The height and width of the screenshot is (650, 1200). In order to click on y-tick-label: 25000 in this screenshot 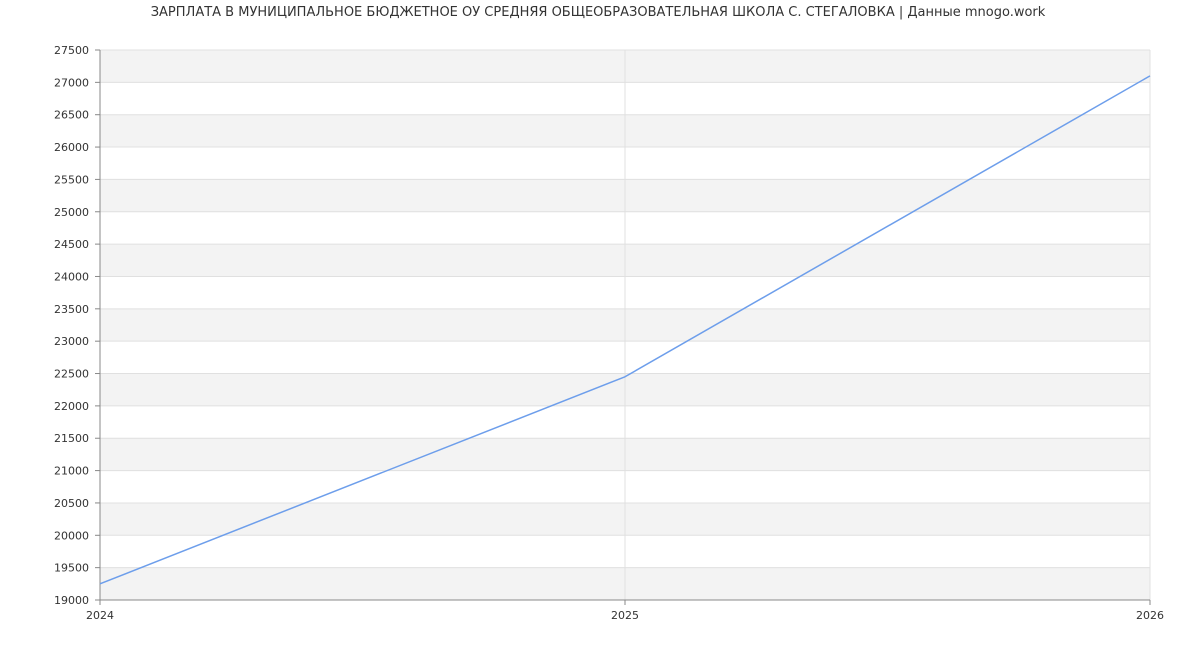, I will do `click(71, 212)`.